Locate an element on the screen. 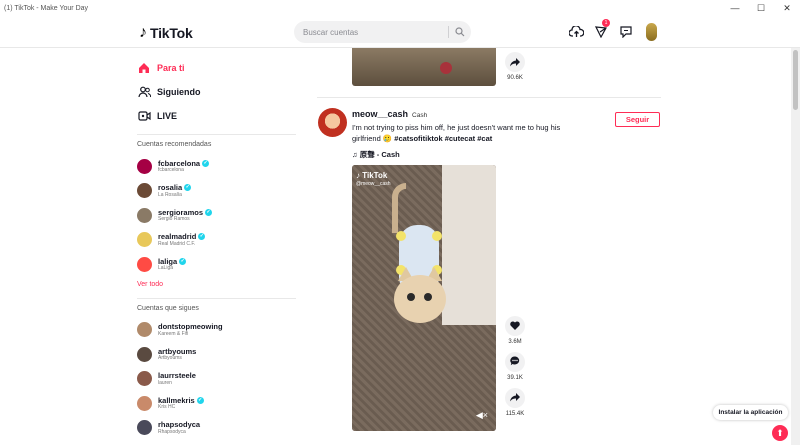  logo-text: TikTok is located at coordinates (171, 33).